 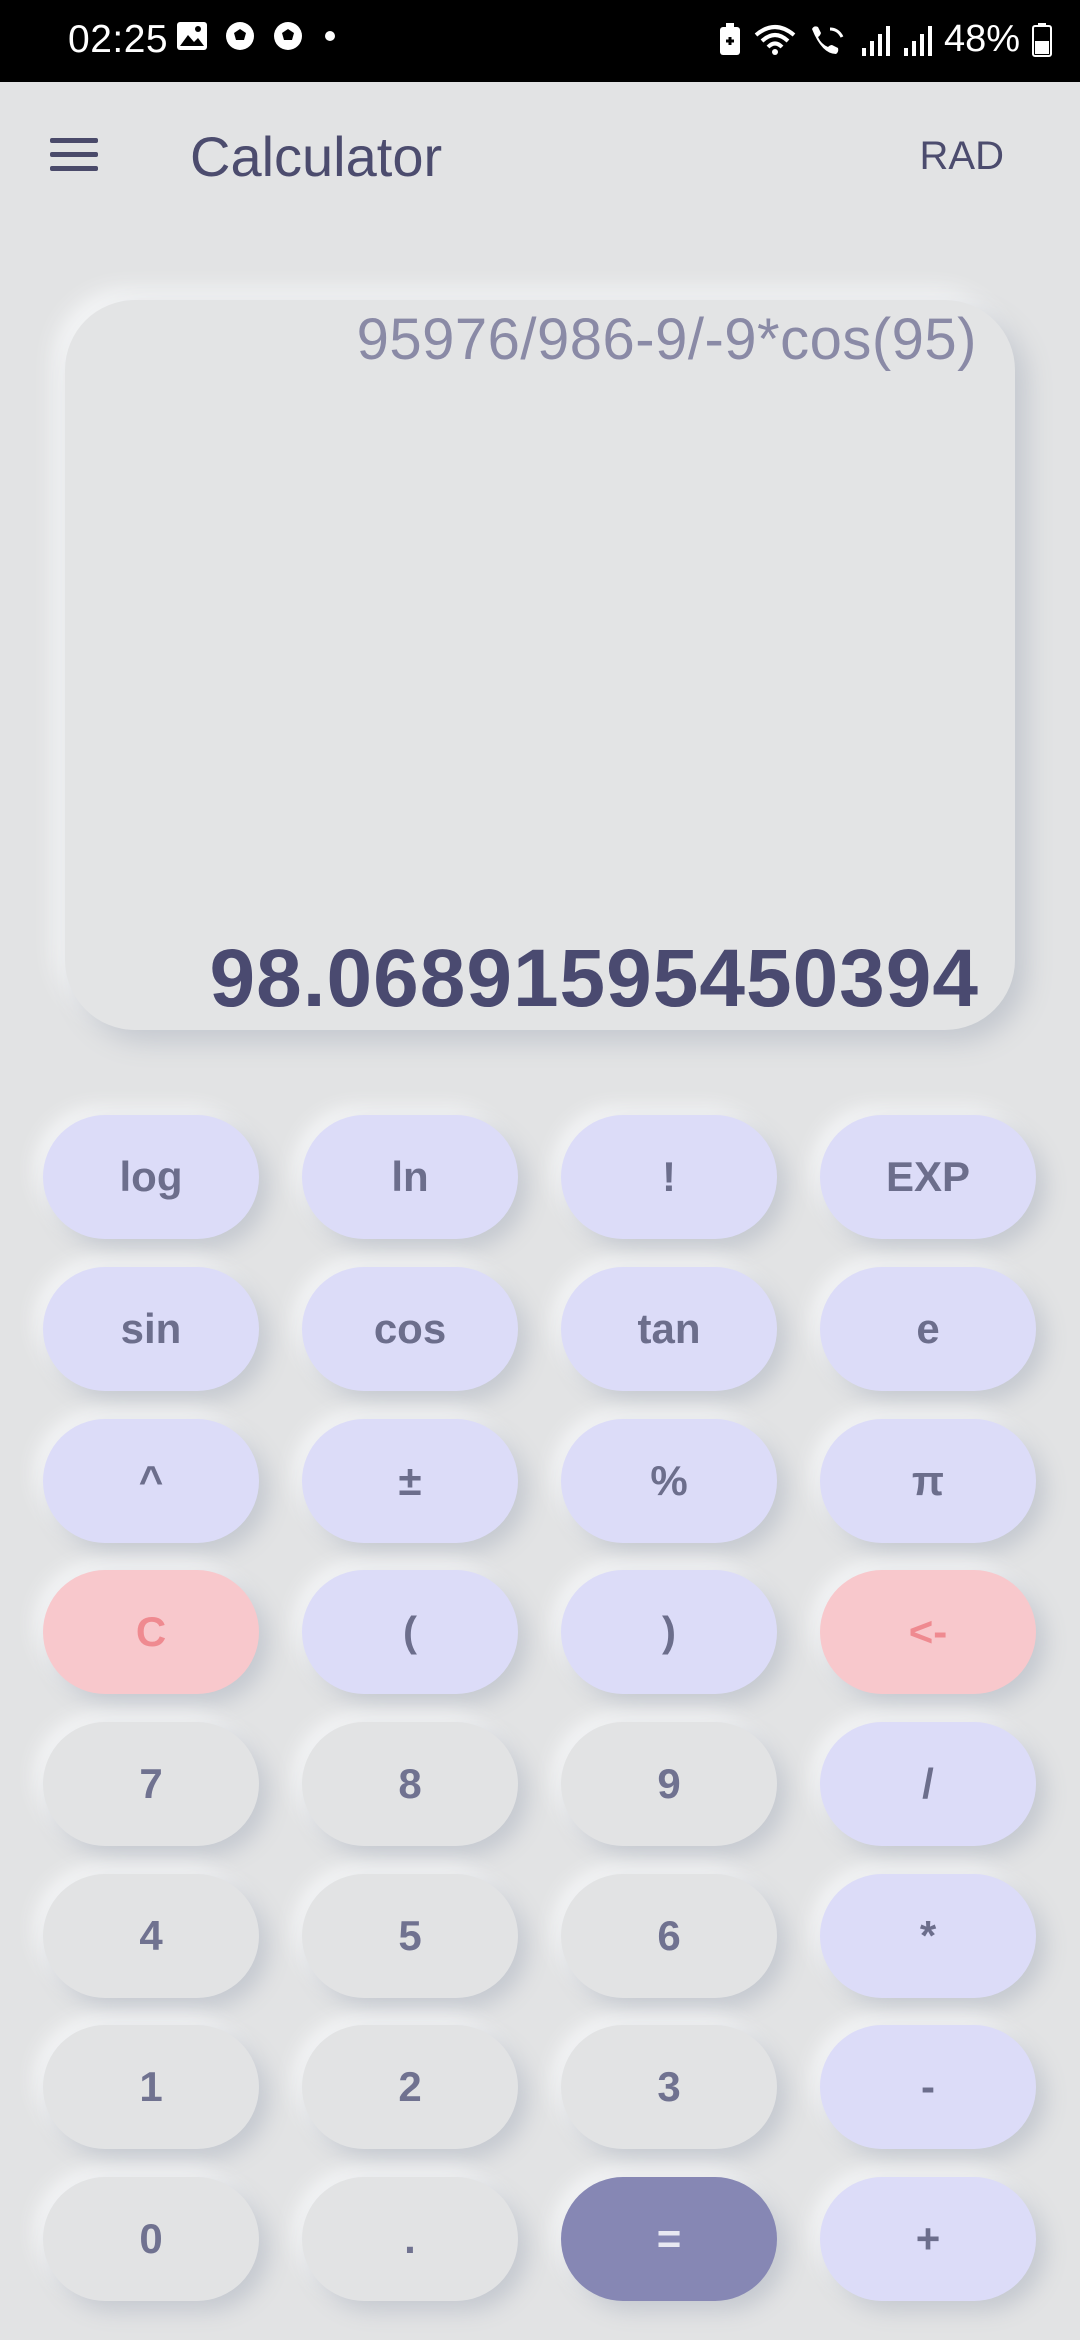 I want to click on result-text: 98.06891595450394, so click(x=594, y=978).